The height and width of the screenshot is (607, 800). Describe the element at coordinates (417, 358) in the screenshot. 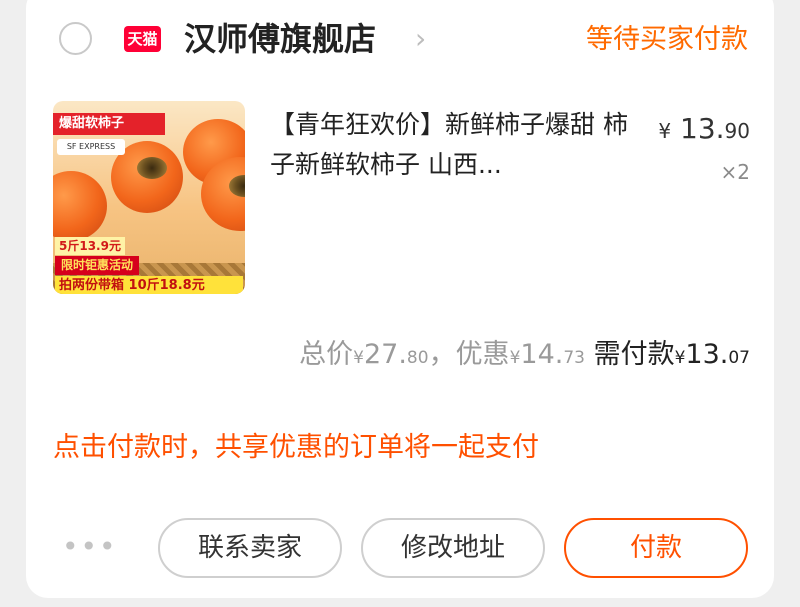

I see `total-decimal: 80` at that location.